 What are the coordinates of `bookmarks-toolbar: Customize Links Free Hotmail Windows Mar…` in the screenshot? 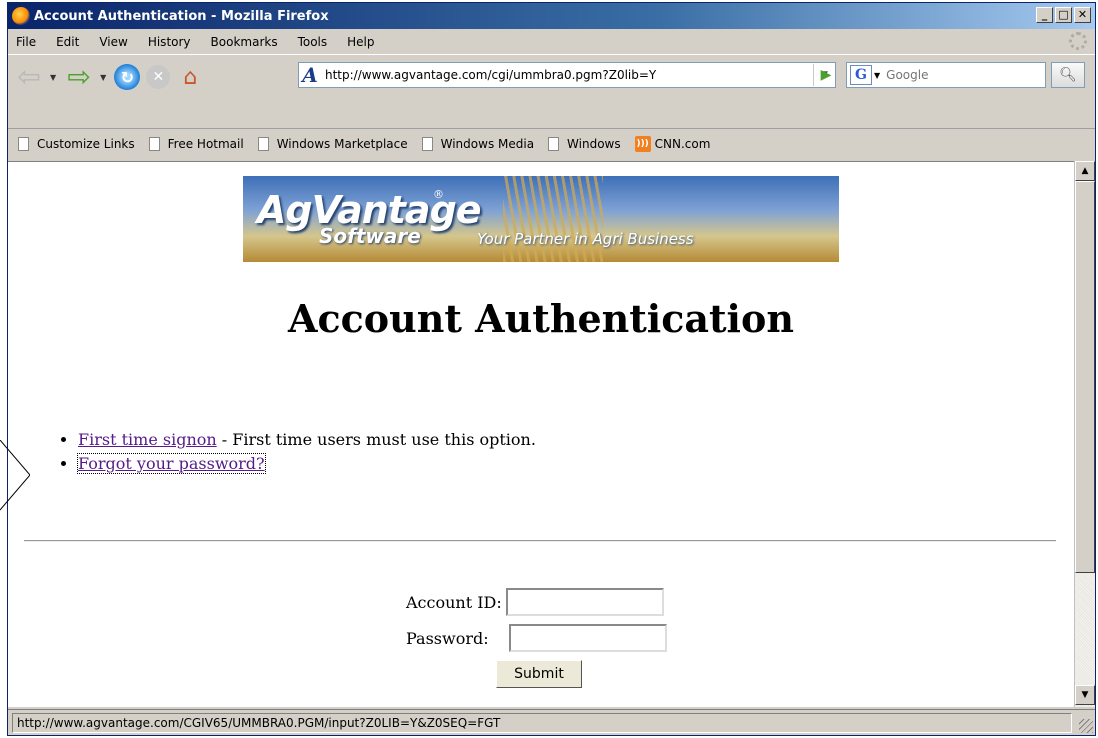 It's located at (551, 143).